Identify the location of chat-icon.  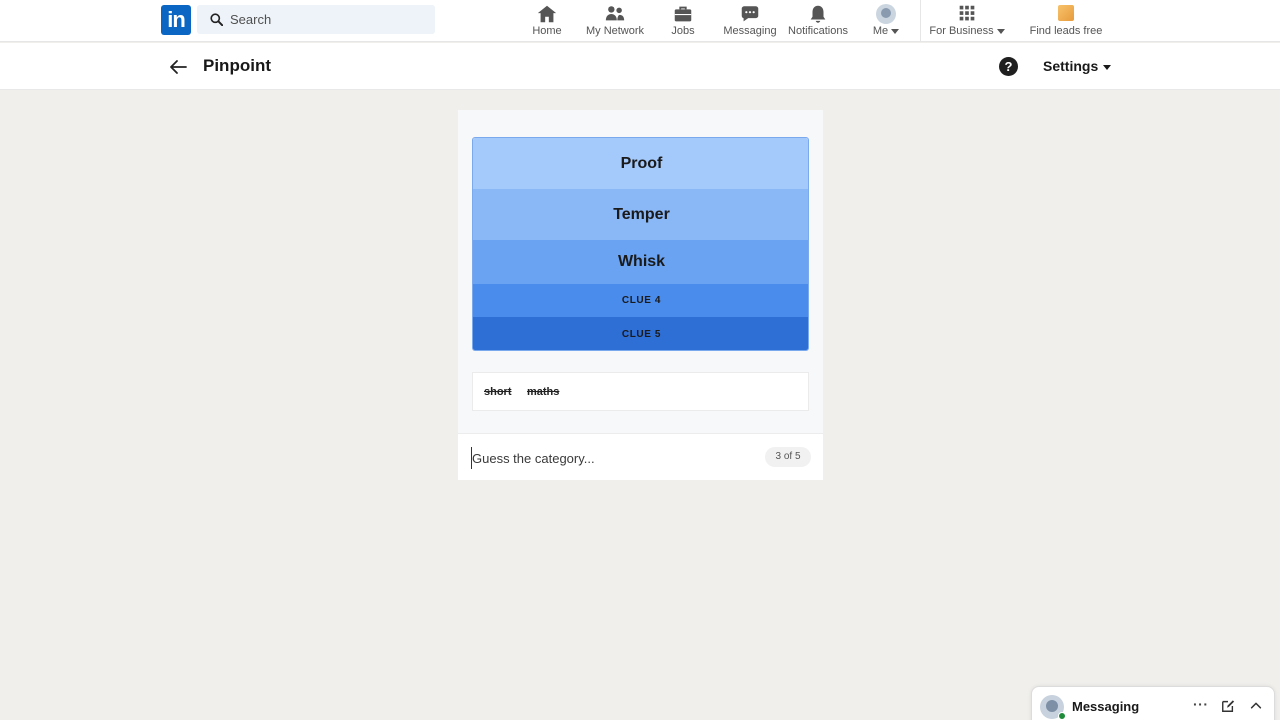
(750, 14).